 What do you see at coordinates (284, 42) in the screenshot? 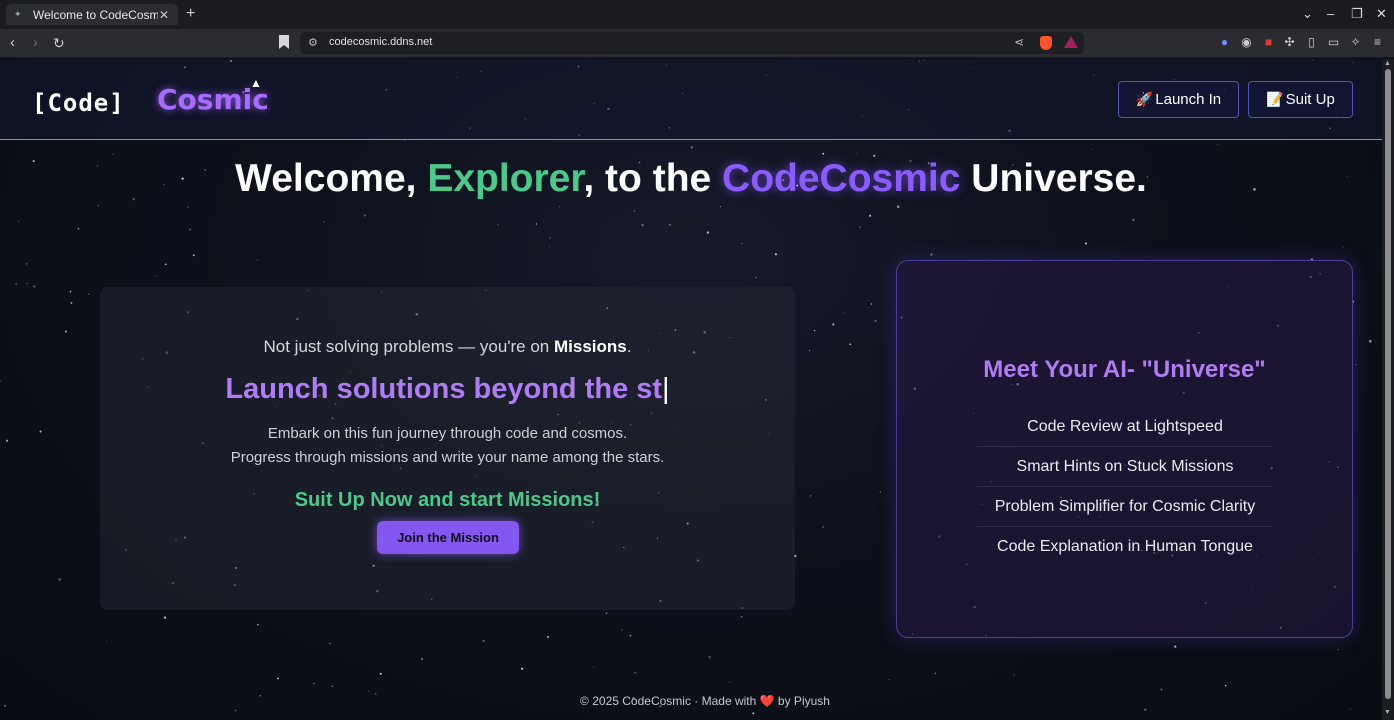
I see `bookmark-icon` at bounding box center [284, 42].